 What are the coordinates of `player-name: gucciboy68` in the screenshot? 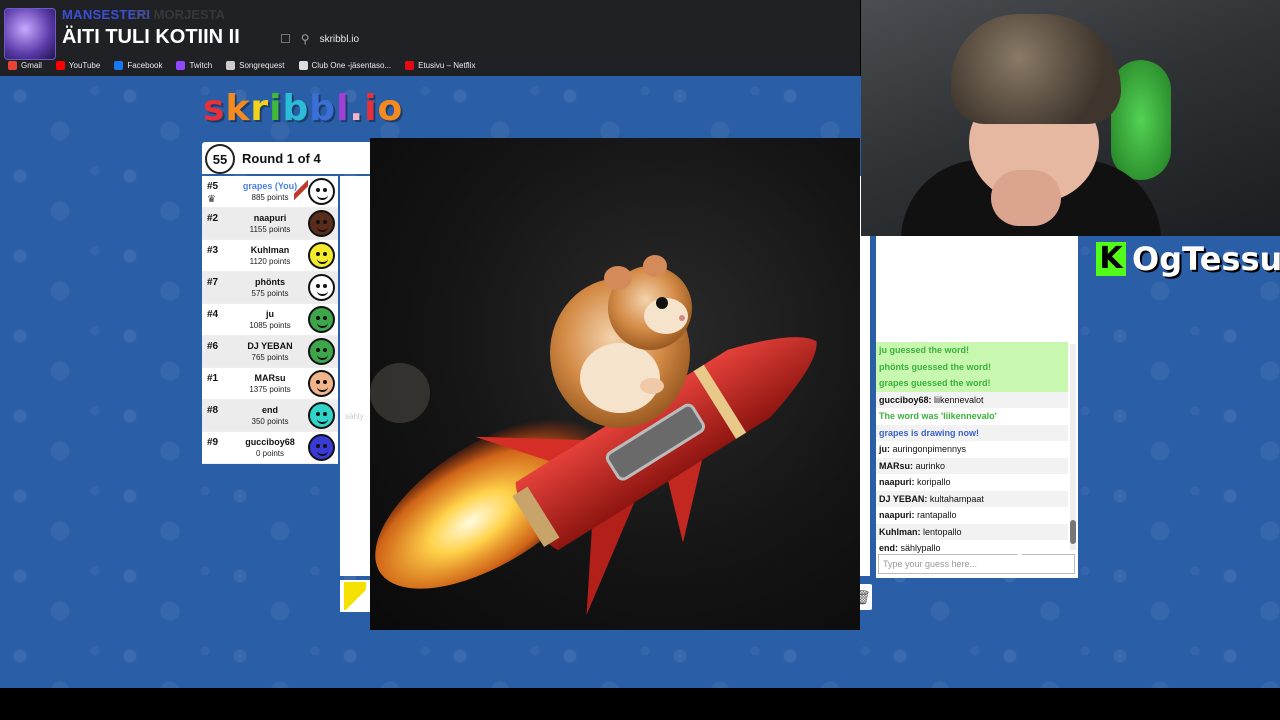 It's located at (270, 442).